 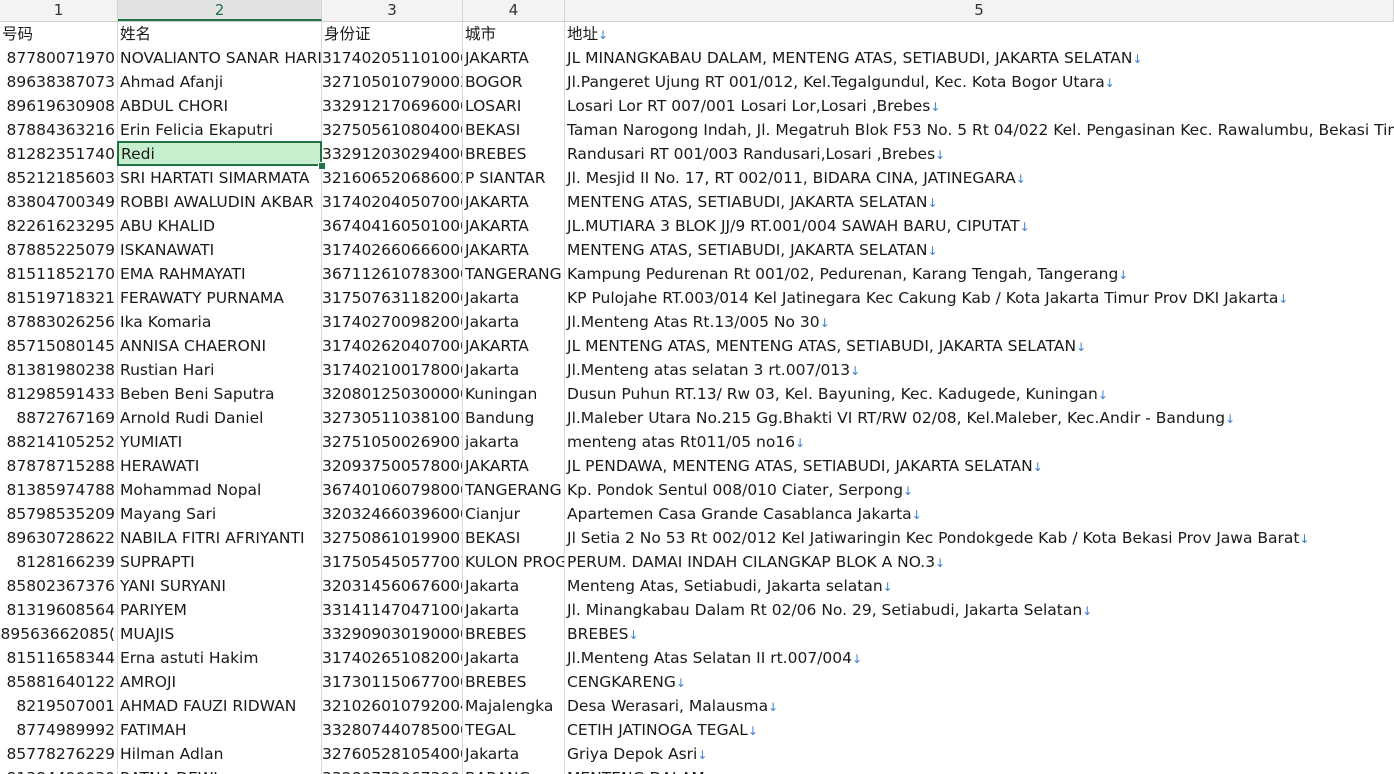 What do you see at coordinates (392, 202) in the screenshot?
I see `cell-col-3: 3174020405070001` at bounding box center [392, 202].